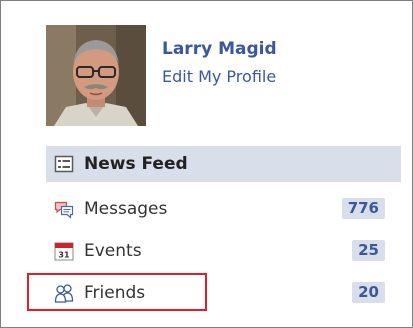  Describe the element at coordinates (219, 49) in the screenshot. I see `profile-name-link: Larry Magid` at that location.